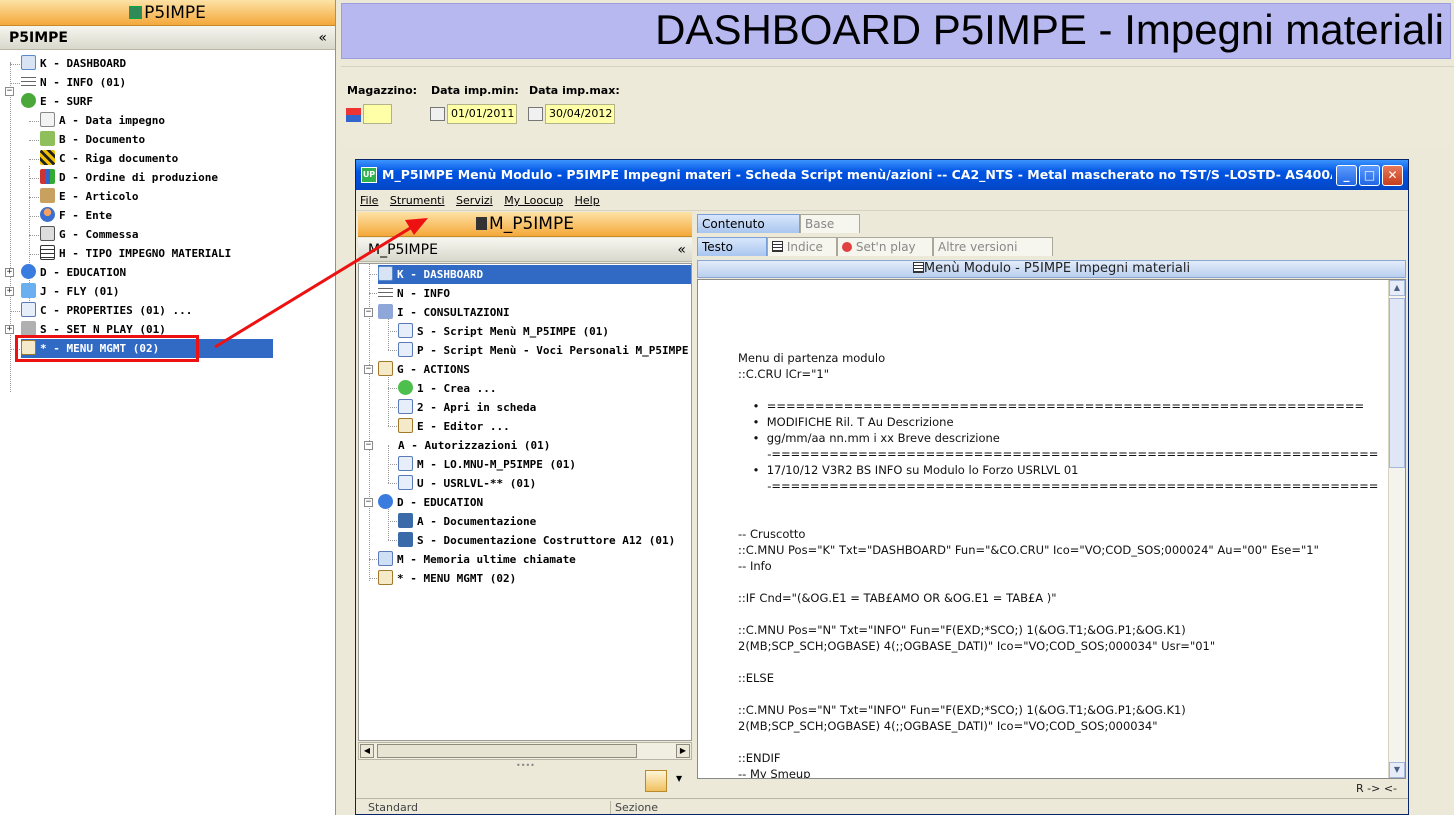 Image resolution: width=1454 pixels, height=815 pixels. What do you see at coordinates (73, 272) in the screenshot?
I see `tree-item-education: D - EDUCATION` at bounding box center [73, 272].